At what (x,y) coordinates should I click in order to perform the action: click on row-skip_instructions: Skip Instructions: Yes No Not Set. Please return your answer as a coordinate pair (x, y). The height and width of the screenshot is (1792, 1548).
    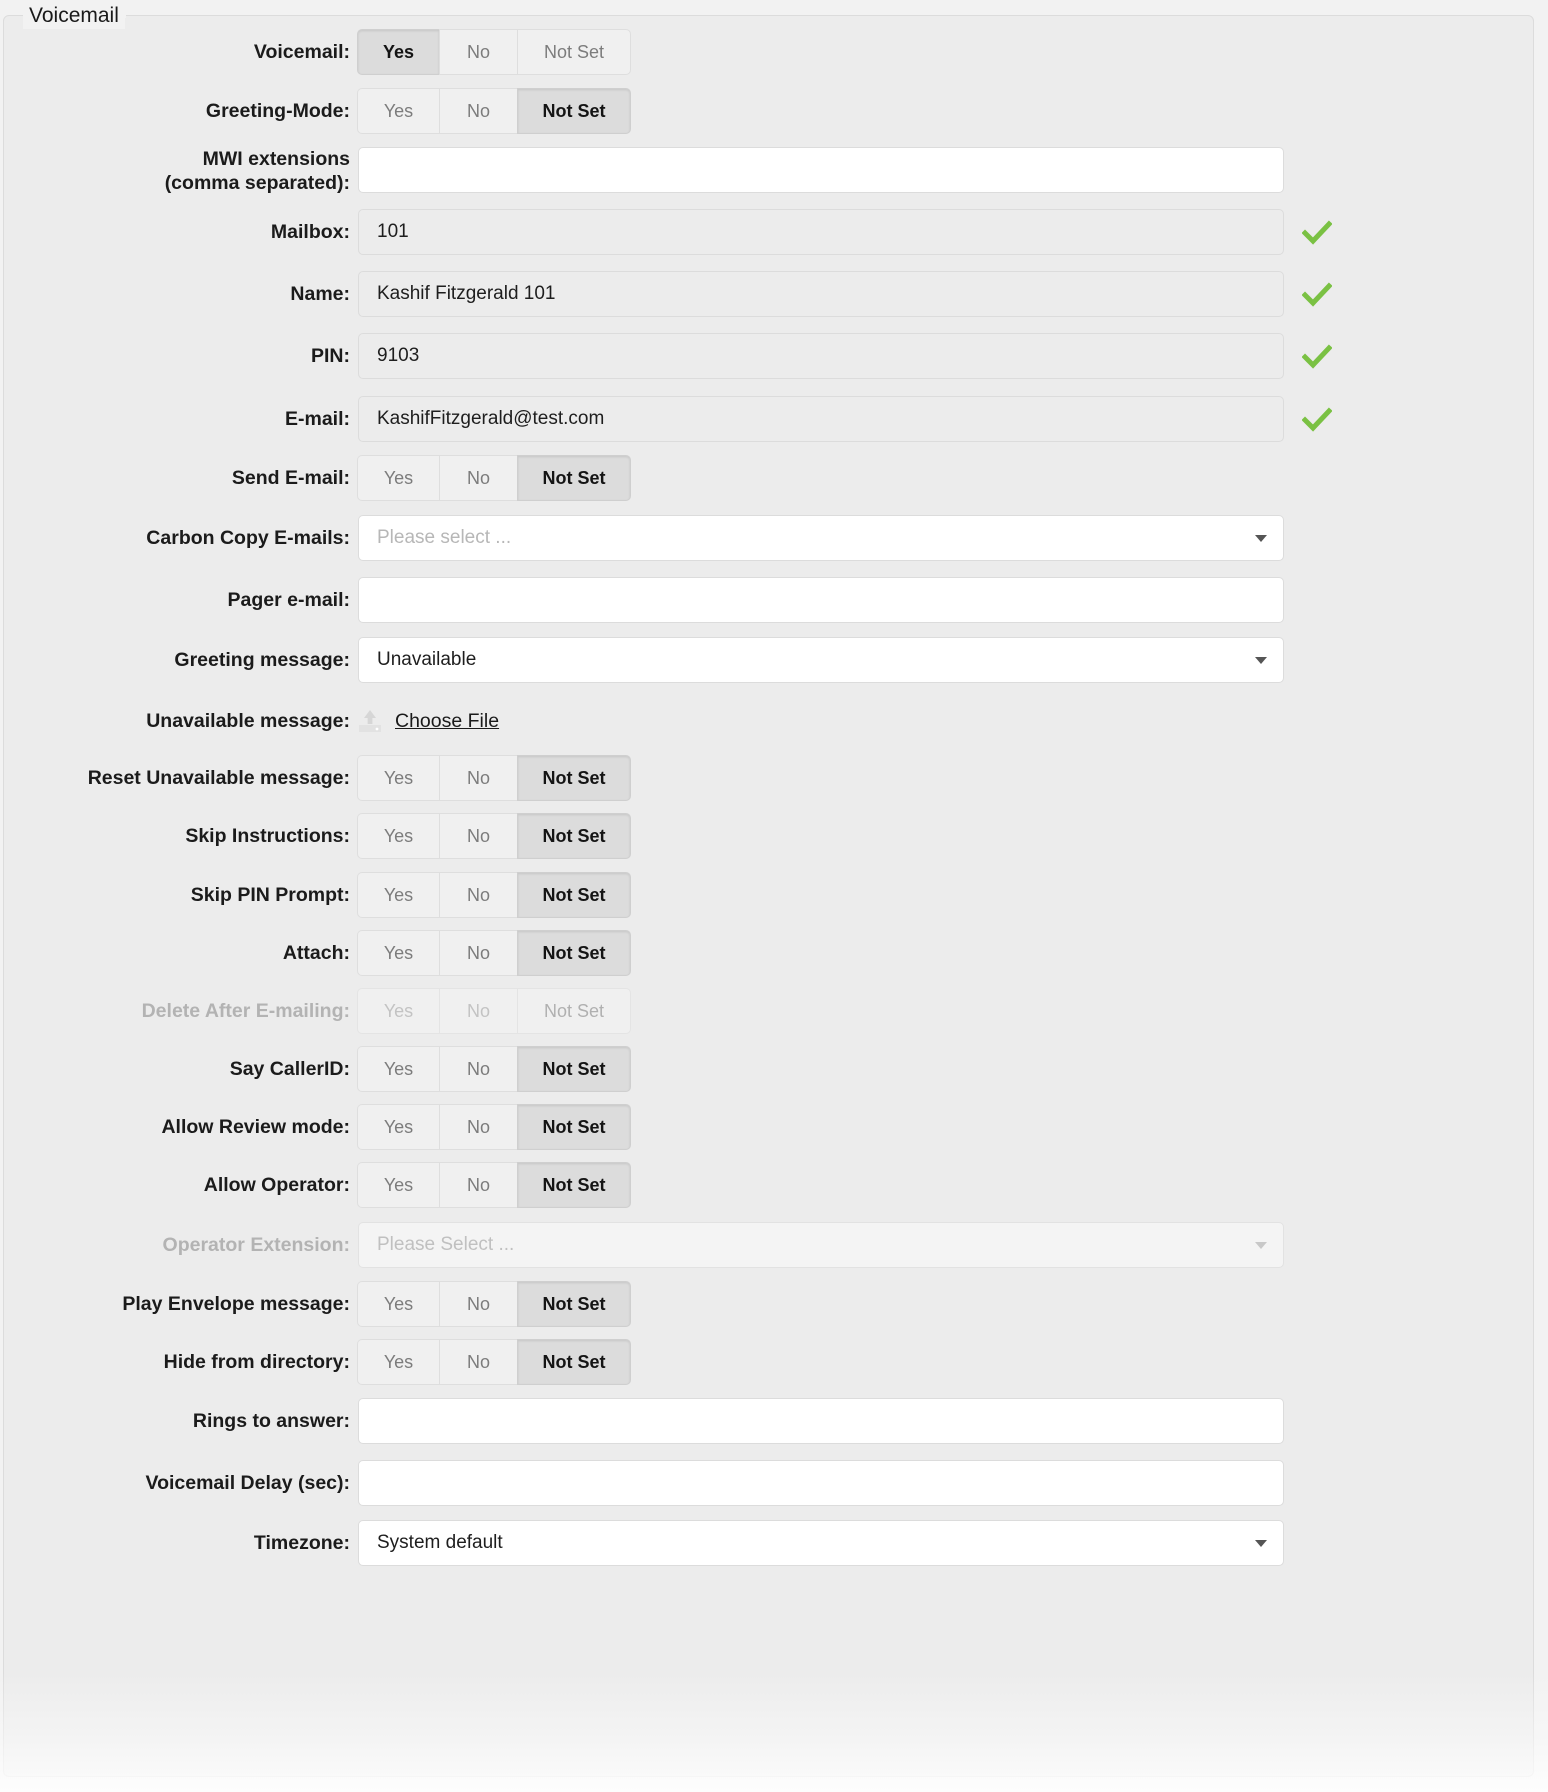
    Looking at the image, I should click on (768, 842).